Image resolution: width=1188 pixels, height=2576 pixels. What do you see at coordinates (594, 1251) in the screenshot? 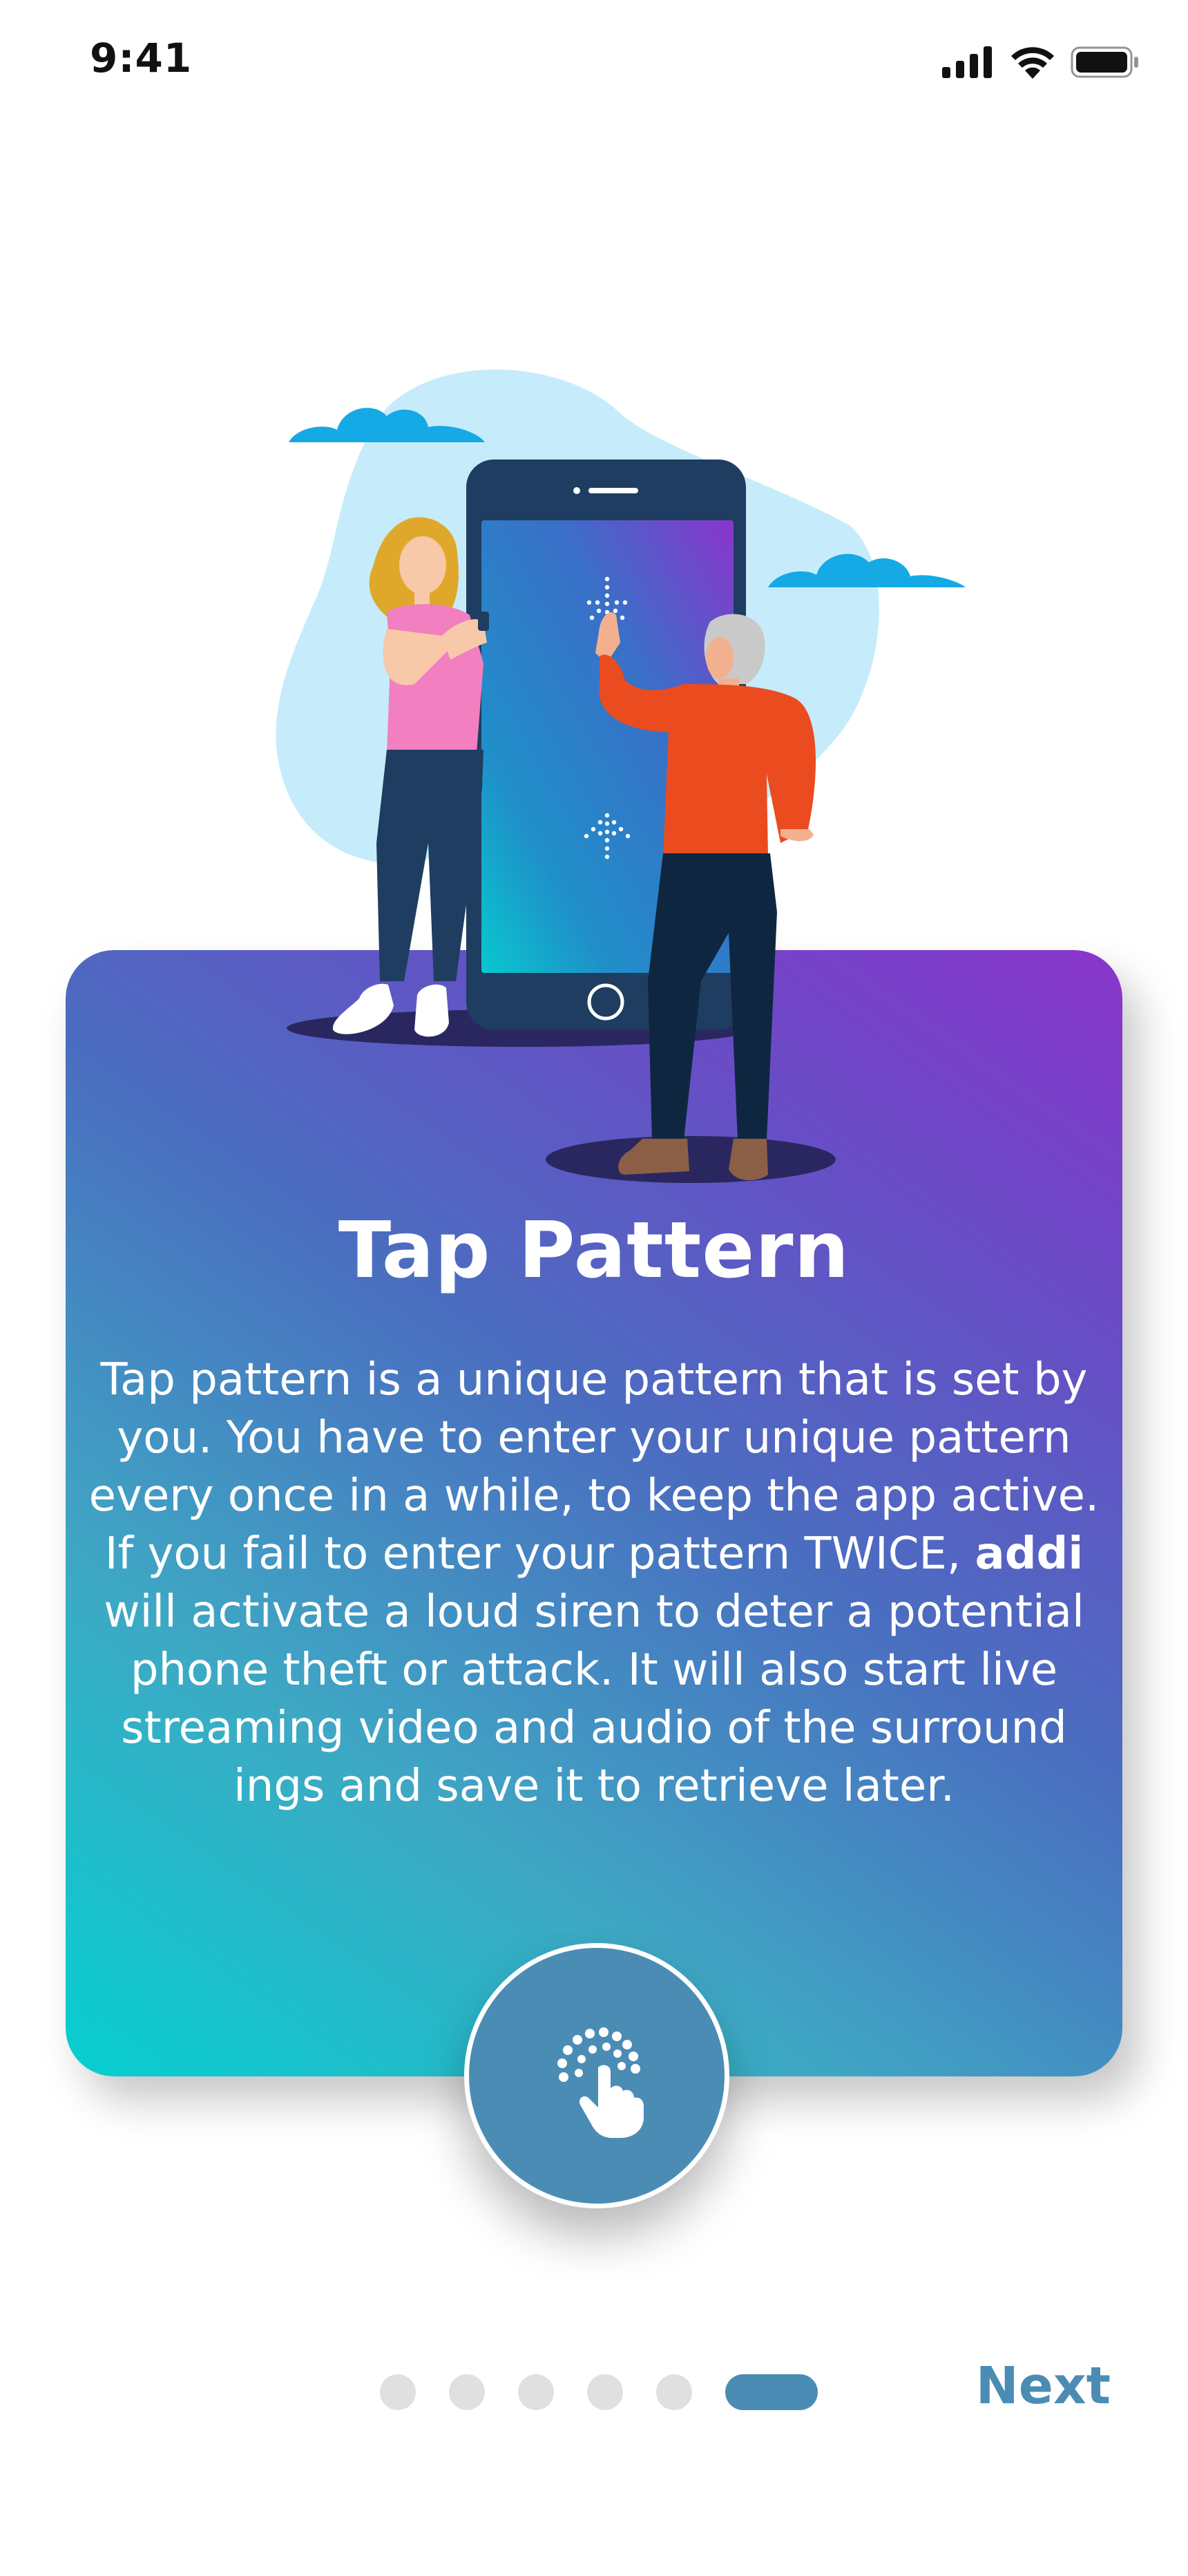
I see `card-title: Tap Pattern` at bounding box center [594, 1251].